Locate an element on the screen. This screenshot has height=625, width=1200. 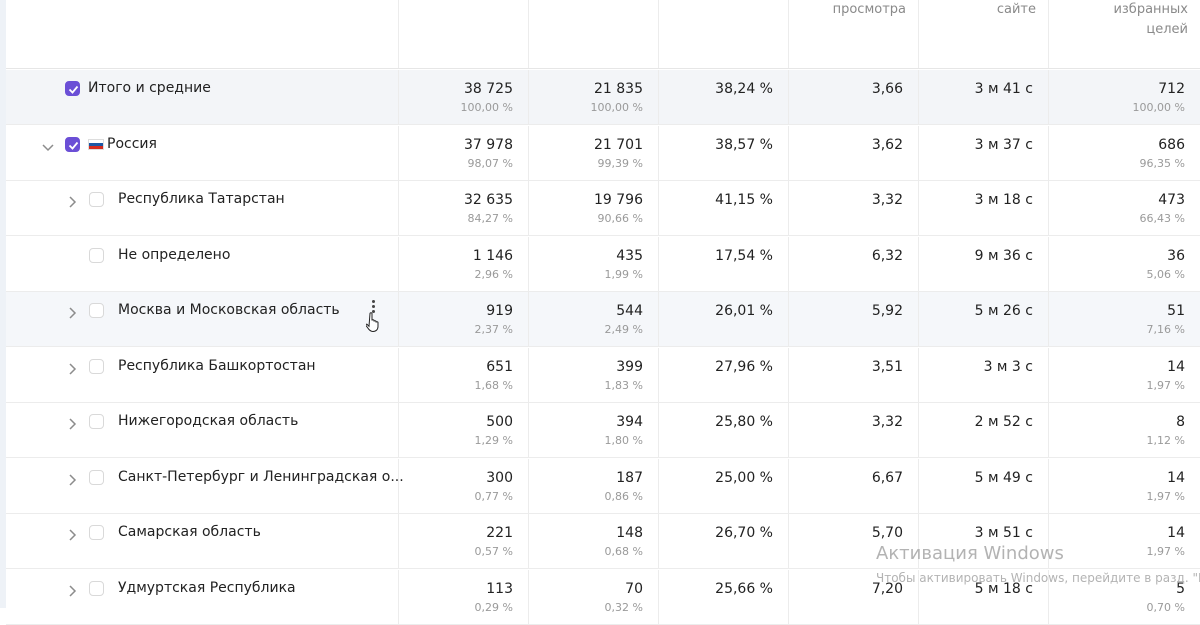
row-name-cell: Республика Башкортостан is located at coordinates (202, 375).